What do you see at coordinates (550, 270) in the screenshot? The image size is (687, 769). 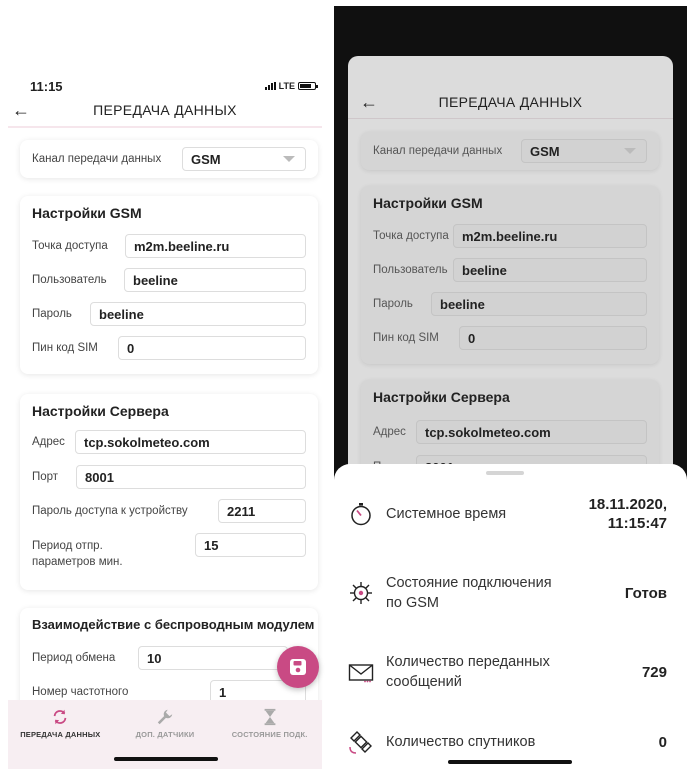 I see `user-field-dimmed: beeline` at bounding box center [550, 270].